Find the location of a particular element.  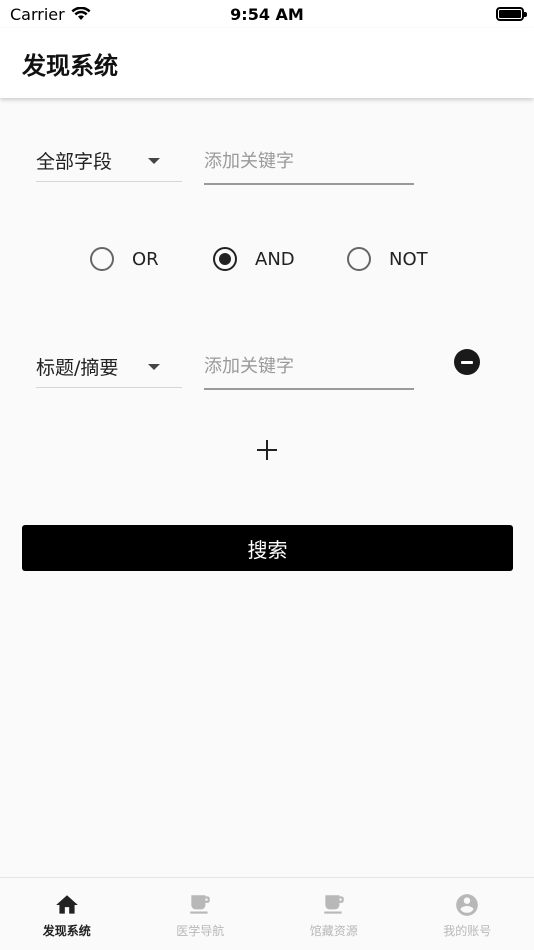

radio-or: OR is located at coordinates (124, 259).